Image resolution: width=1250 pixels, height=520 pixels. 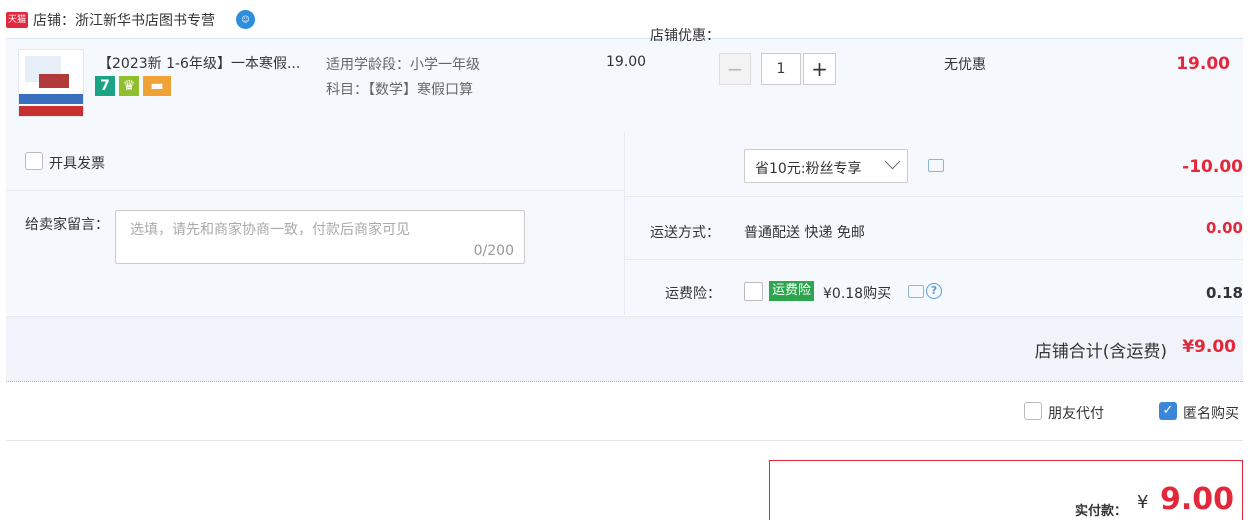 What do you see at coordinates (124, 20) in the screenshot?
I see `shop-name-link: 店铺：浙江新华书店图书专营` at bounding box center [124, 20].